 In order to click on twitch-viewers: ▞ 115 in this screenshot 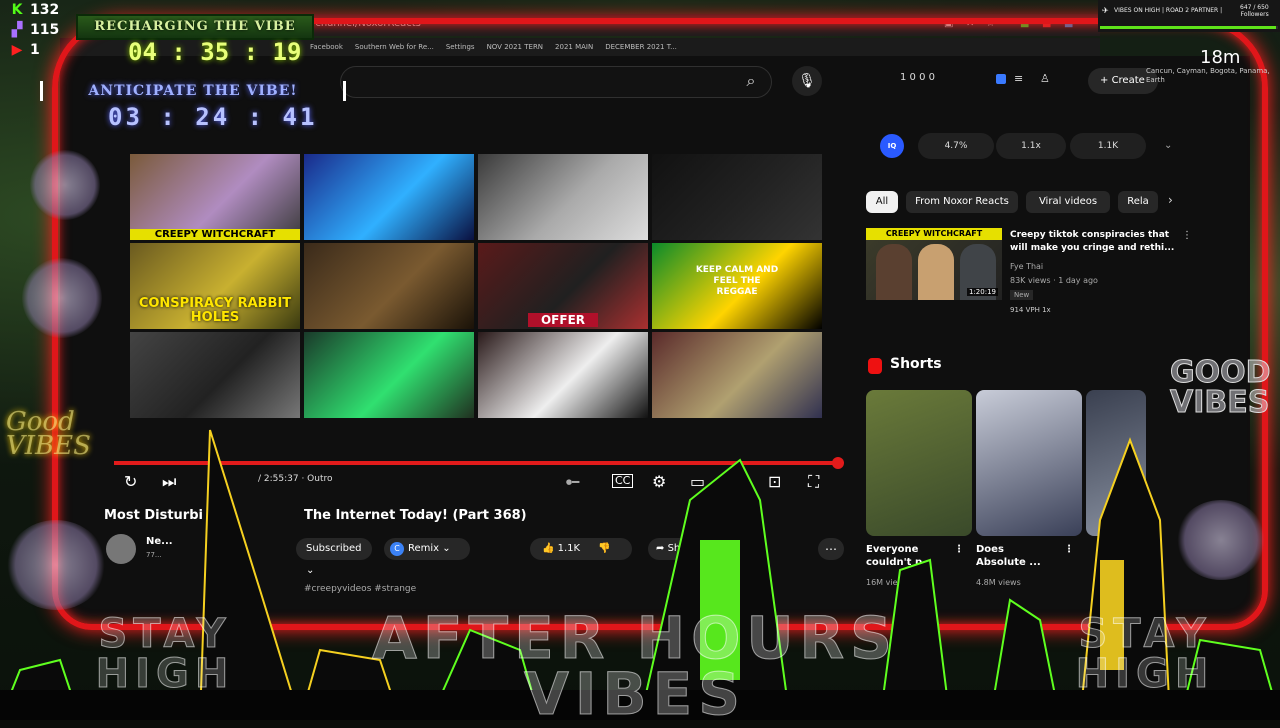, I will do `click(35, 30)`.